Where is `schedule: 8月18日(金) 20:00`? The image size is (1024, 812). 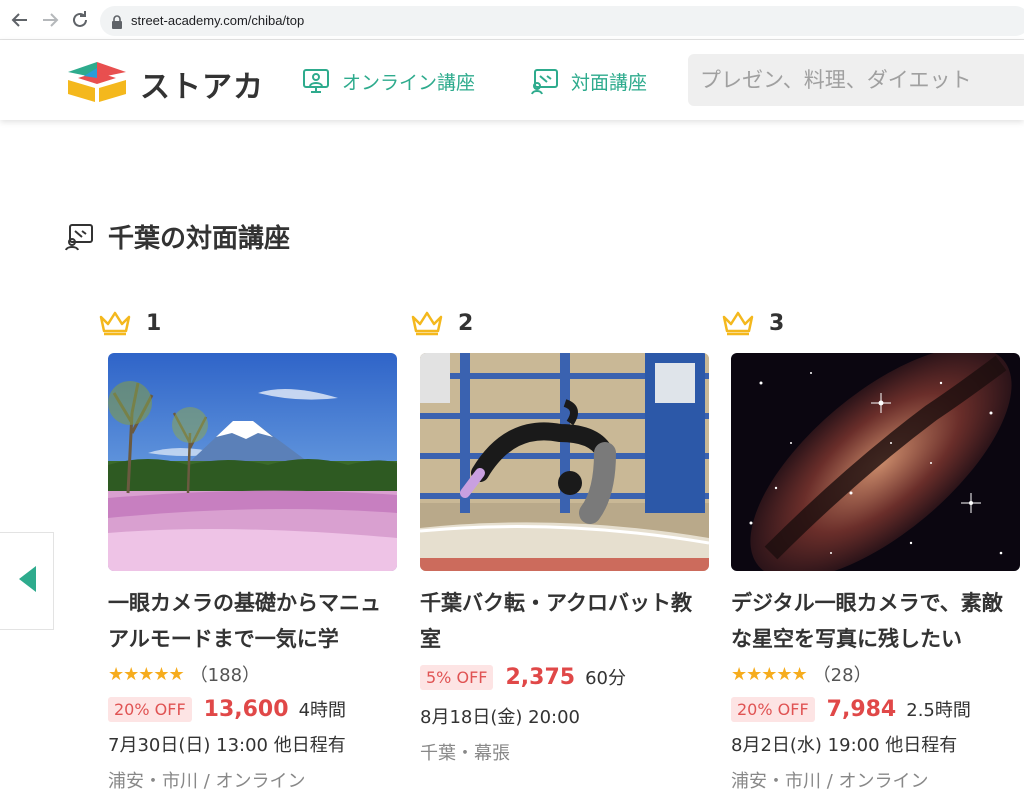 schedule: 8月18日(金) 20:00 is located at coordinates (500, 717).